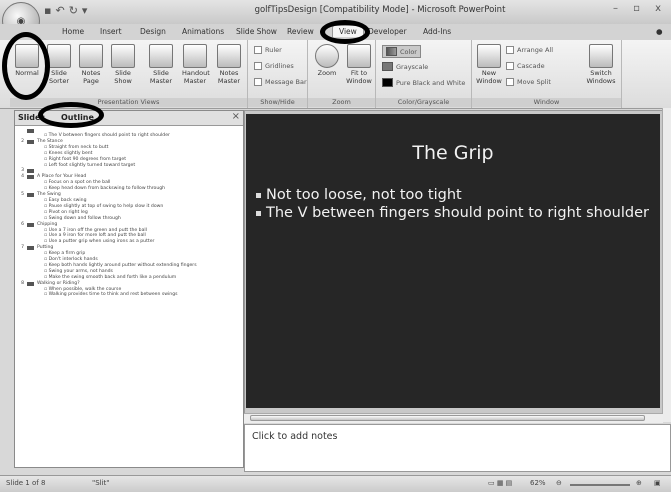  I want to click on slide-sorter-button: Slide Sorter, so click(59, 64).